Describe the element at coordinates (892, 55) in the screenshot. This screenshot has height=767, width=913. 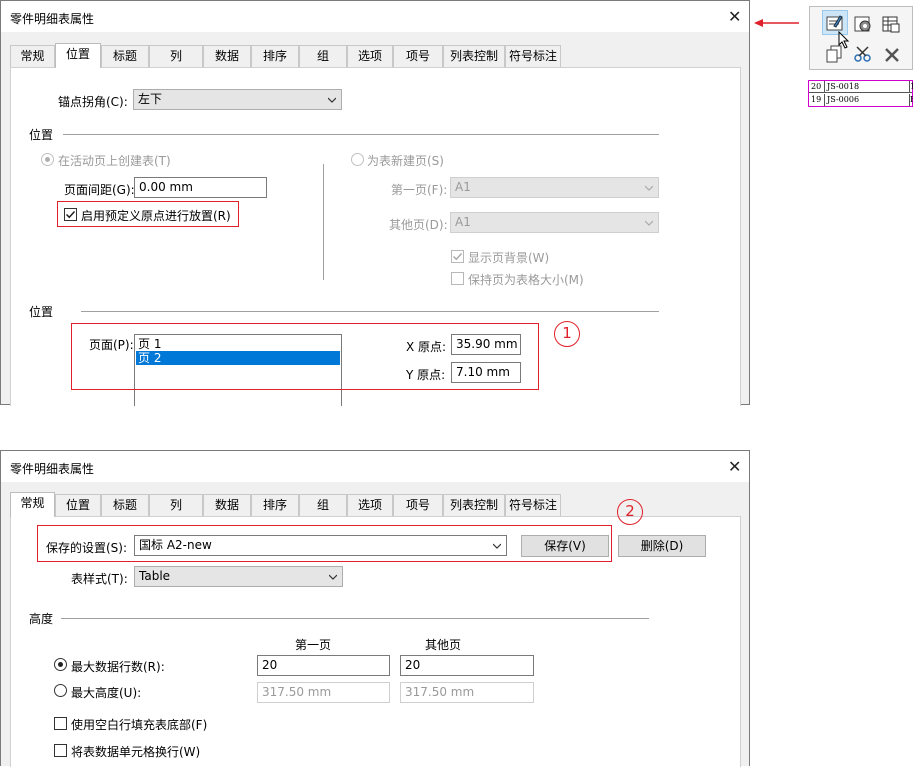
I see `delete-icon` at that location.